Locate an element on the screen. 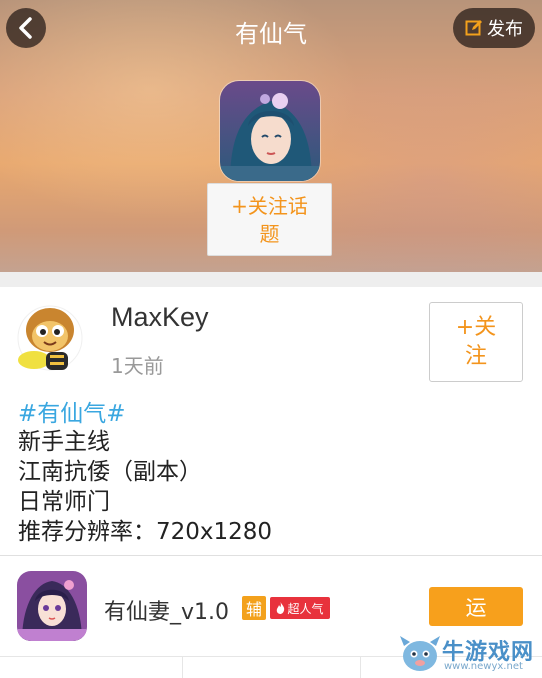 The height and width of the screenshot is (678, 542). follow-user-button: +关注 is located at coordinates (476, 342).